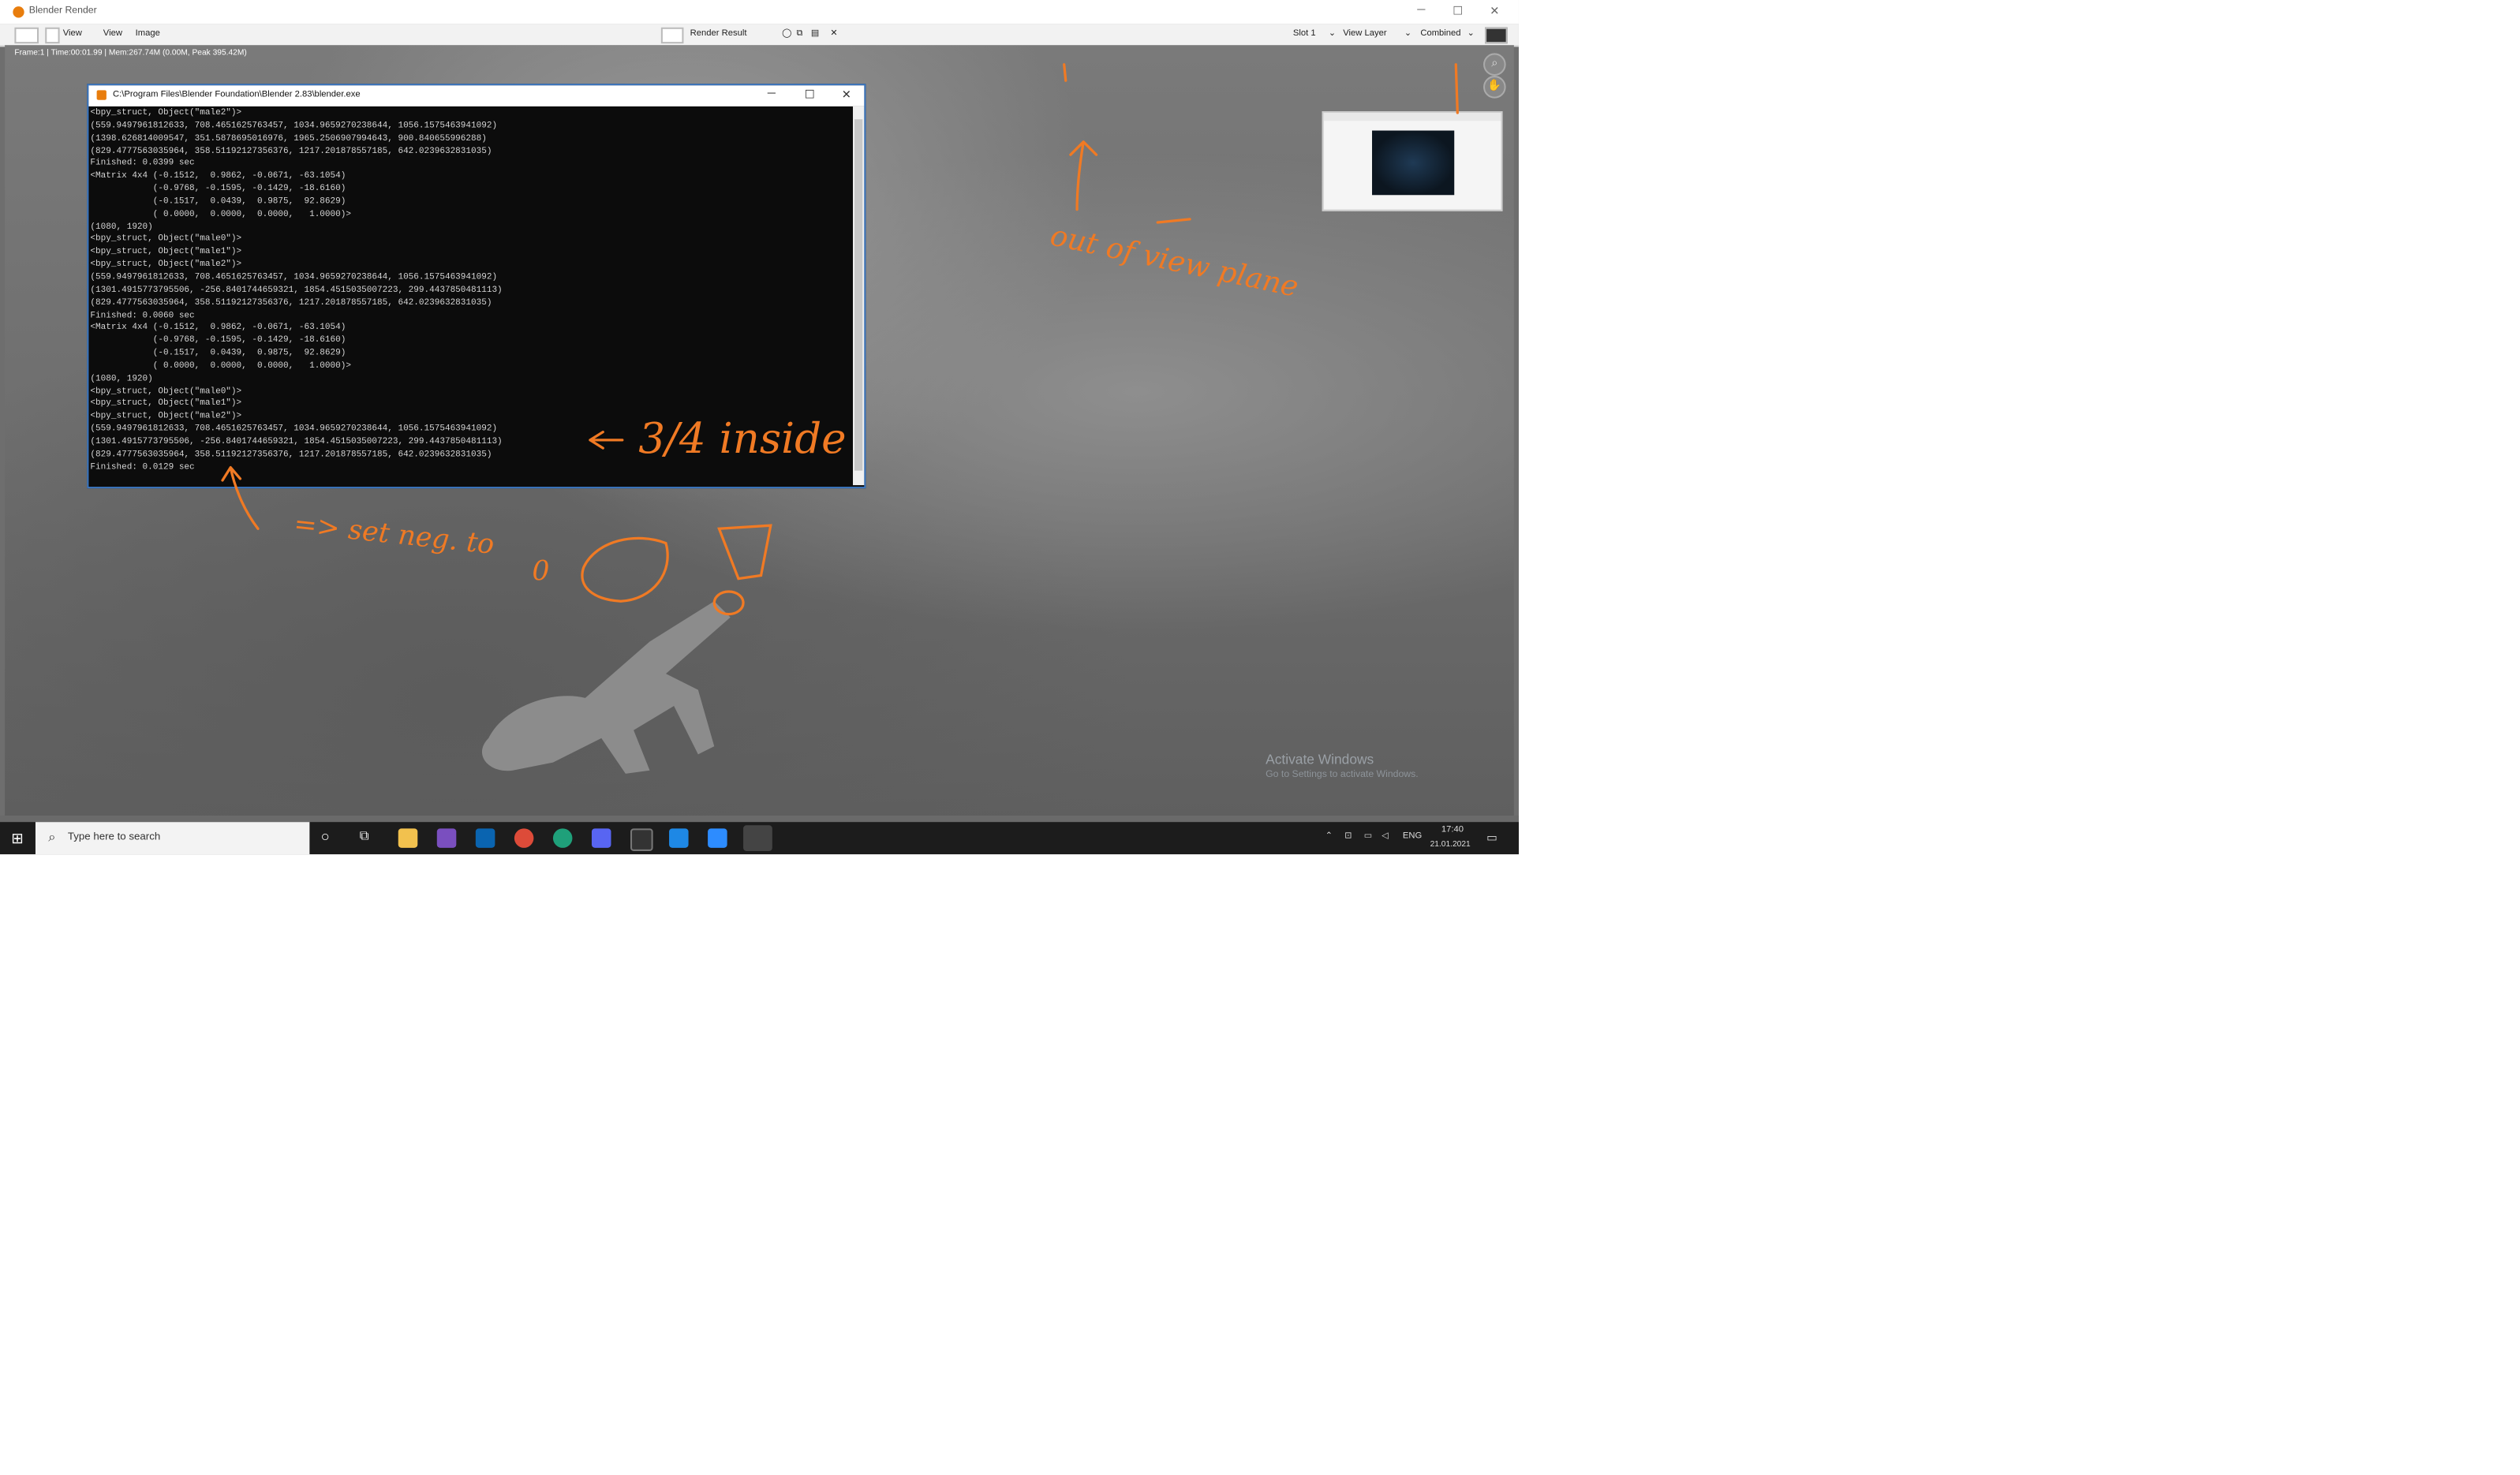 This screenshot has height=1475, width=2520. What do you see at coordinates (331, 838) in the screenshot?
I see `cortana-icon: ○` at bounding box center [331, 838].